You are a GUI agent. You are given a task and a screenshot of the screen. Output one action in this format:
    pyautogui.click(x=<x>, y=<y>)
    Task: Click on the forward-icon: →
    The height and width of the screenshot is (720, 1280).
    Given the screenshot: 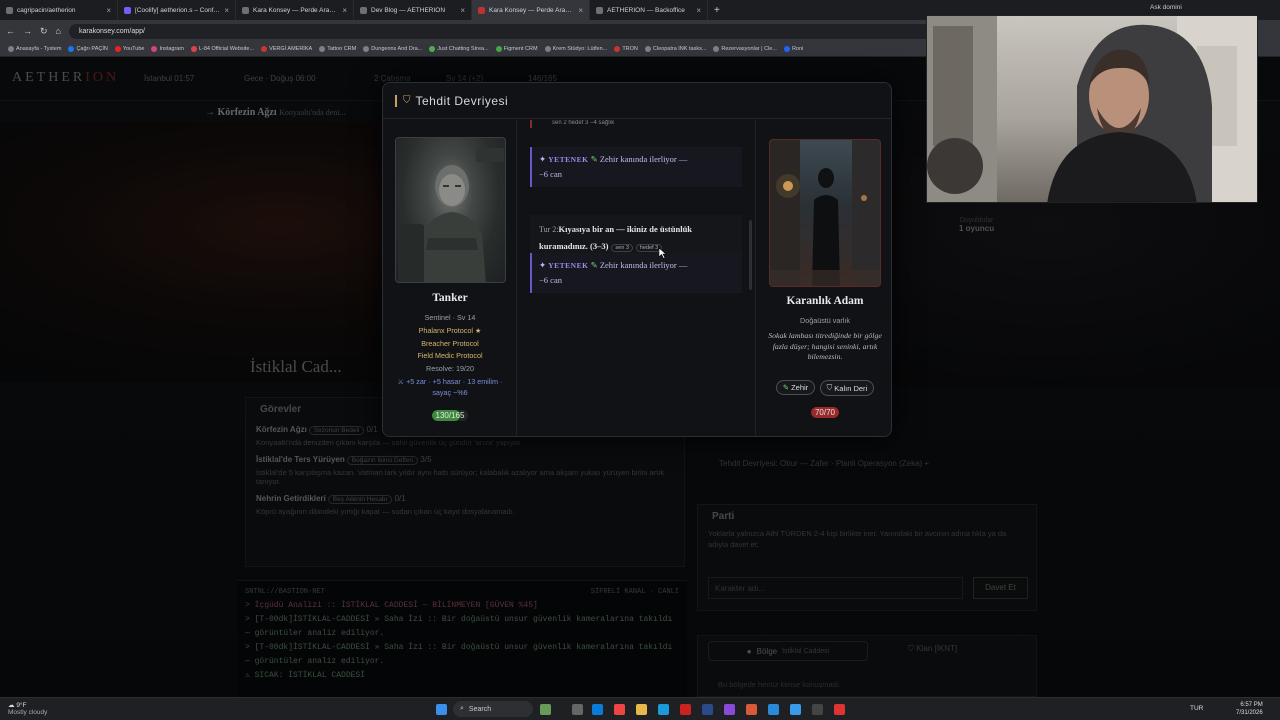 What is the action you would take?
    pyautogui.click(x=27, y=31)
    